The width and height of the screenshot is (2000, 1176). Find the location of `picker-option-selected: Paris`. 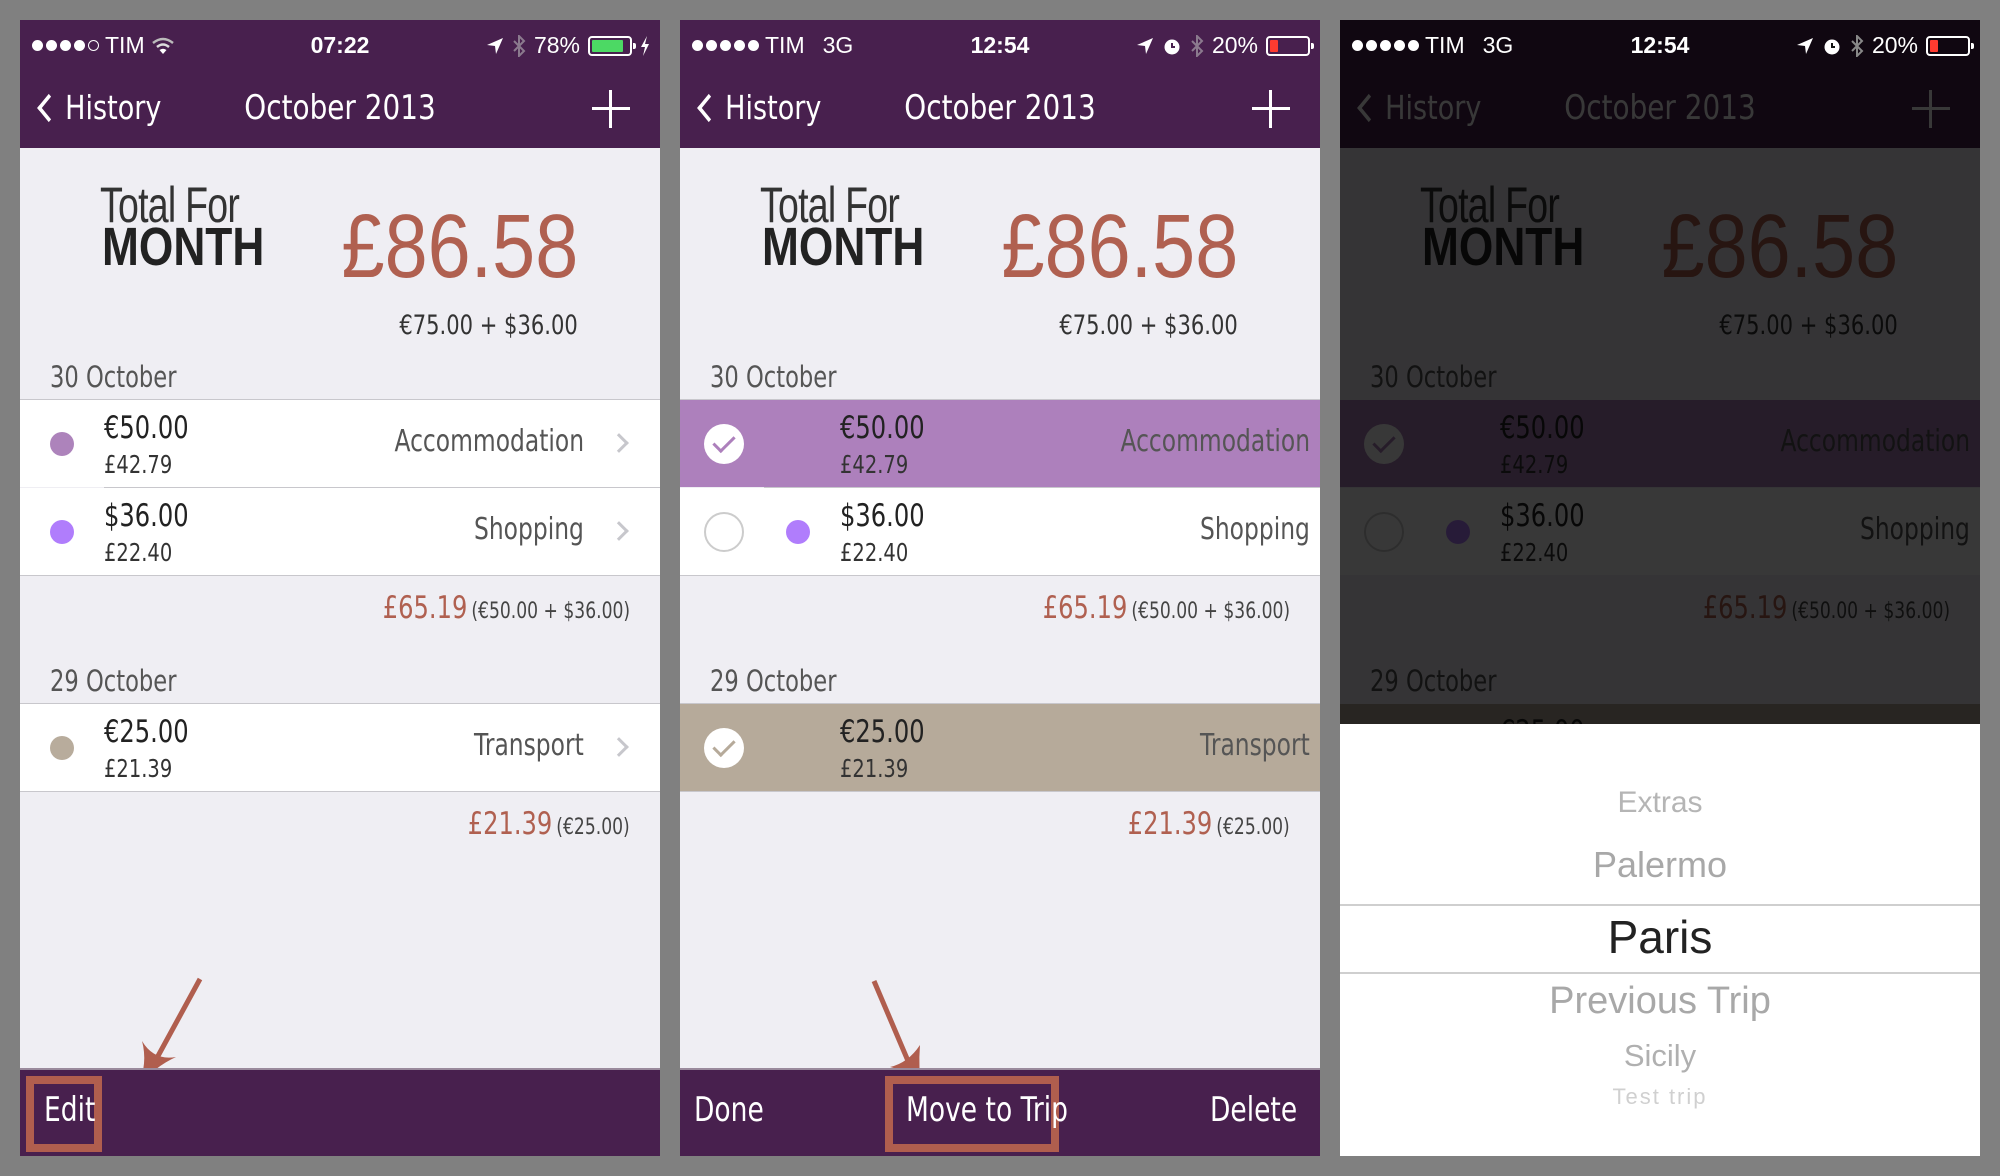

picker-option-selected: Paris is located at coordinates (1660, 937).